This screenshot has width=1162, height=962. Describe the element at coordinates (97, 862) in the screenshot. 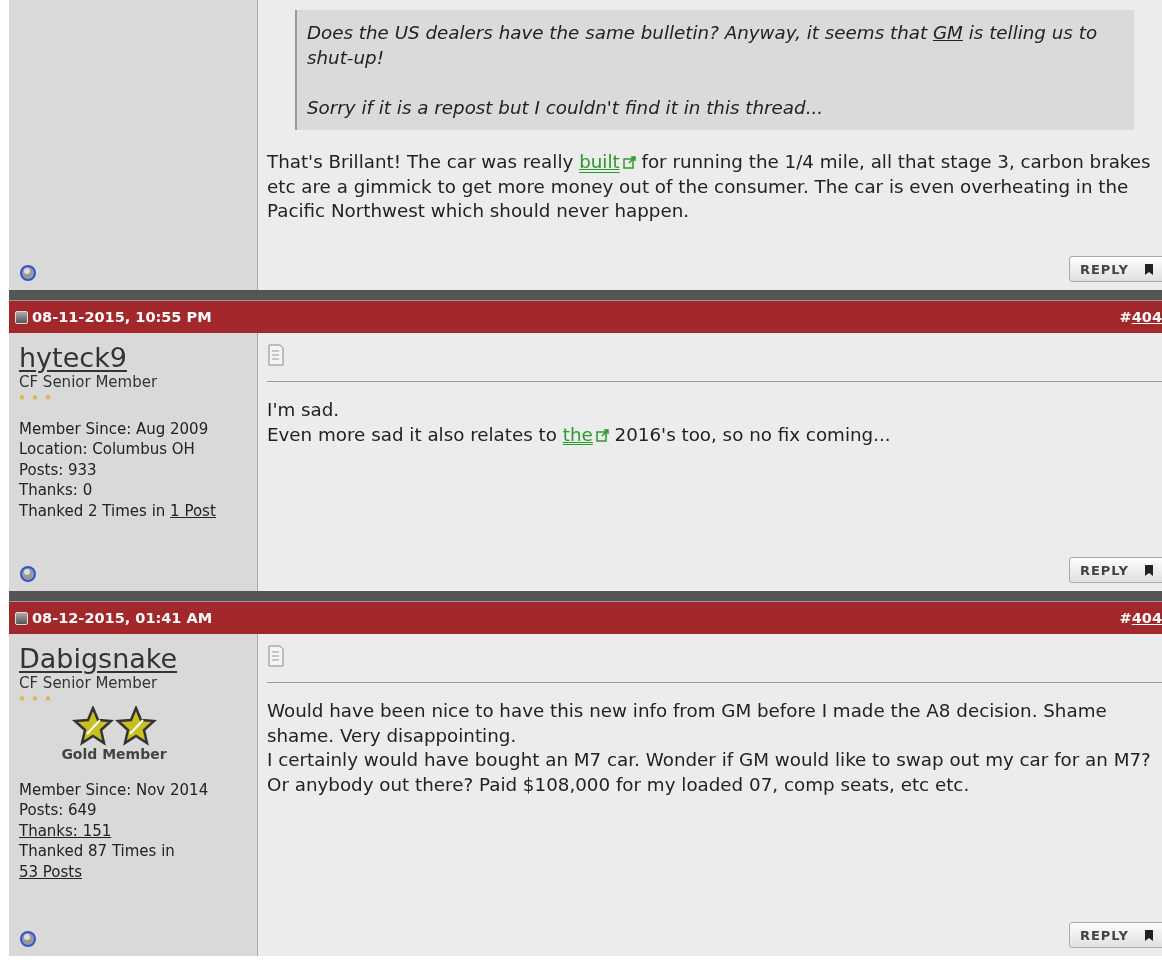

I see `user-stat: Thanked 87 Times in 53 Posts` at that location.